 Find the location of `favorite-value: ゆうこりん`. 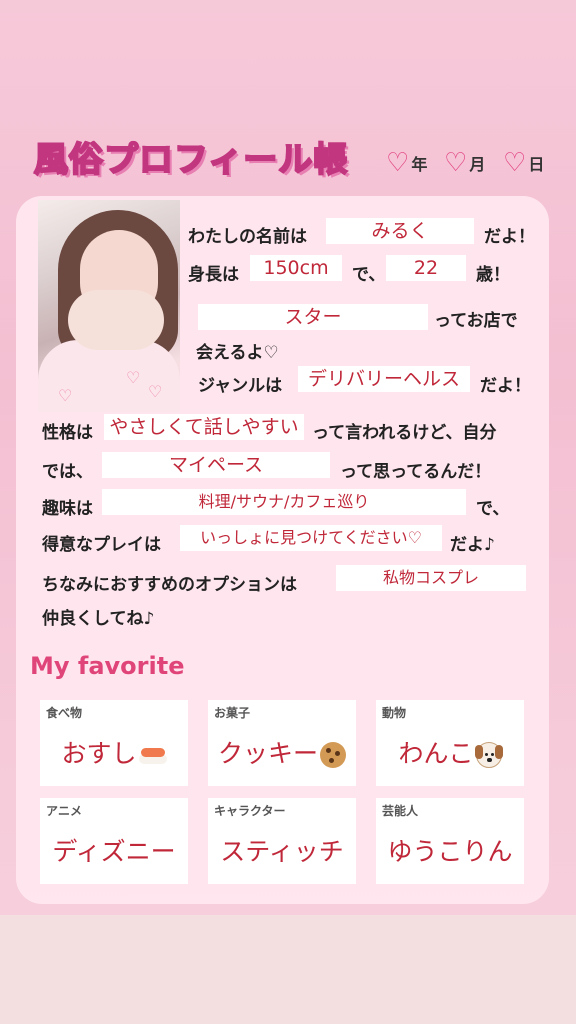

favorite-value: ゆうこりん is located at coordinates (450, 851).